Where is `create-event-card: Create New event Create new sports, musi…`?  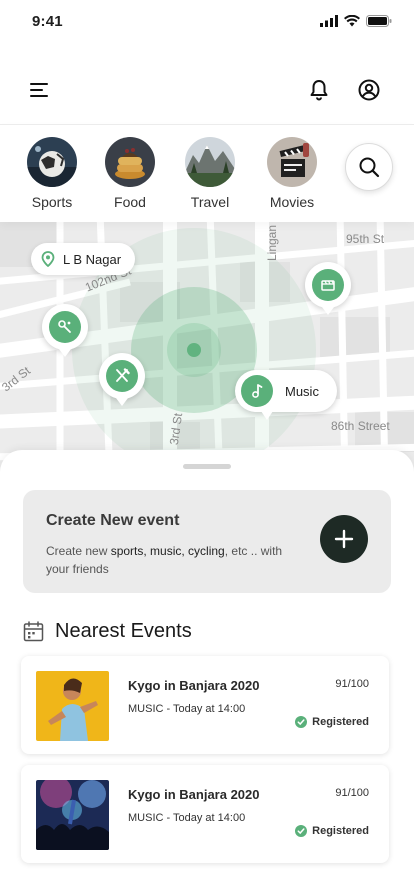
create-event-card: Create New event Create new sports, musi… is located at coordinates (207, 541).